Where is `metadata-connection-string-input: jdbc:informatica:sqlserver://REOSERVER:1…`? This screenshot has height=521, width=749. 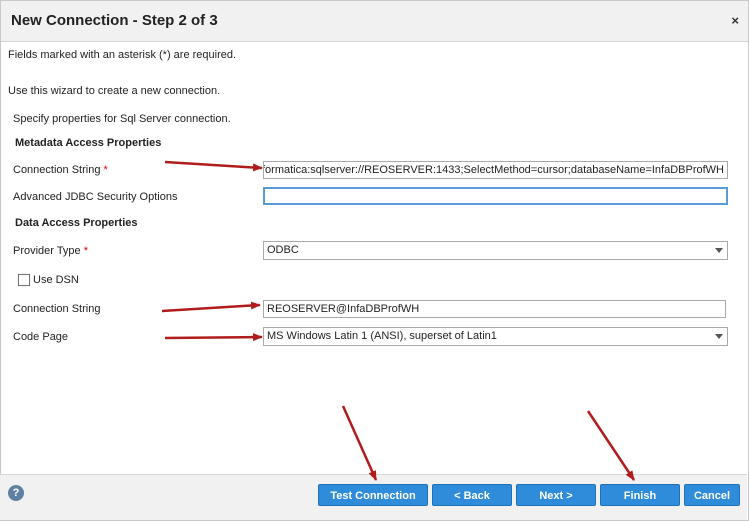
metadata-connection-string-input: jdbc:informatica:sqlserver://REOSERVER:1… is located at coordinates (495, 170).